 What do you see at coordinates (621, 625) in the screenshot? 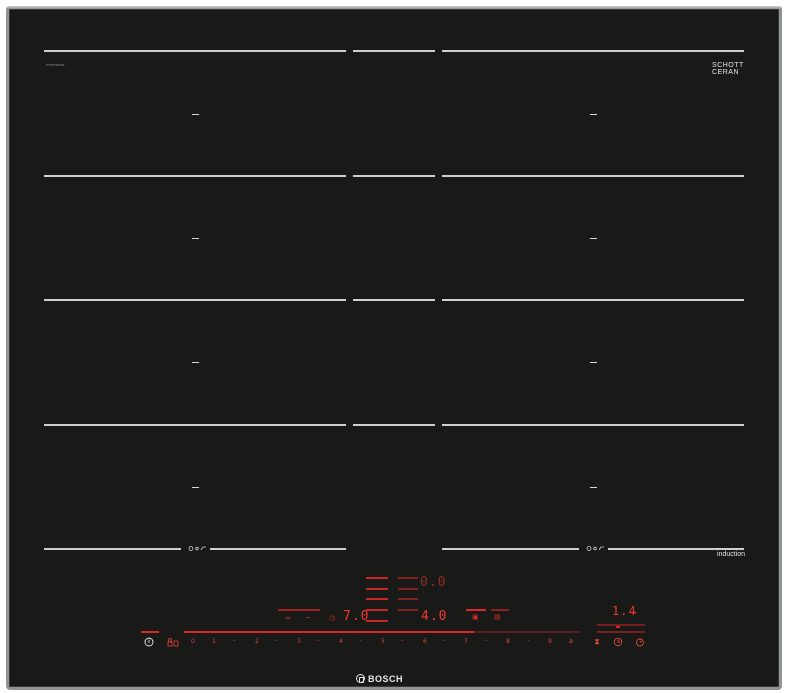
I see `timer-underline` at bounding box center [621, 625].